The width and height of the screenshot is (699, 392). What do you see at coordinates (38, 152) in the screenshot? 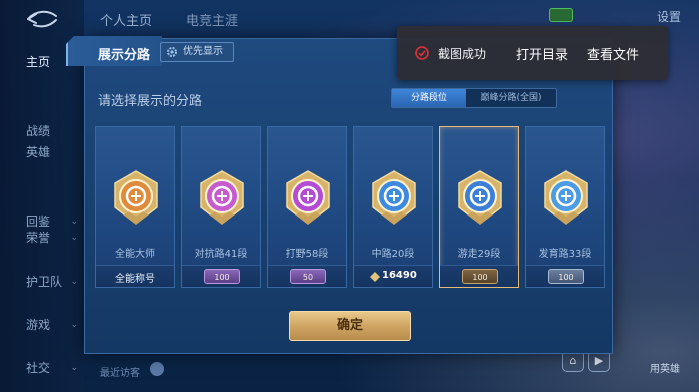
I see `sidebar-item-label: 英雄` at bounding box center [38, 152].